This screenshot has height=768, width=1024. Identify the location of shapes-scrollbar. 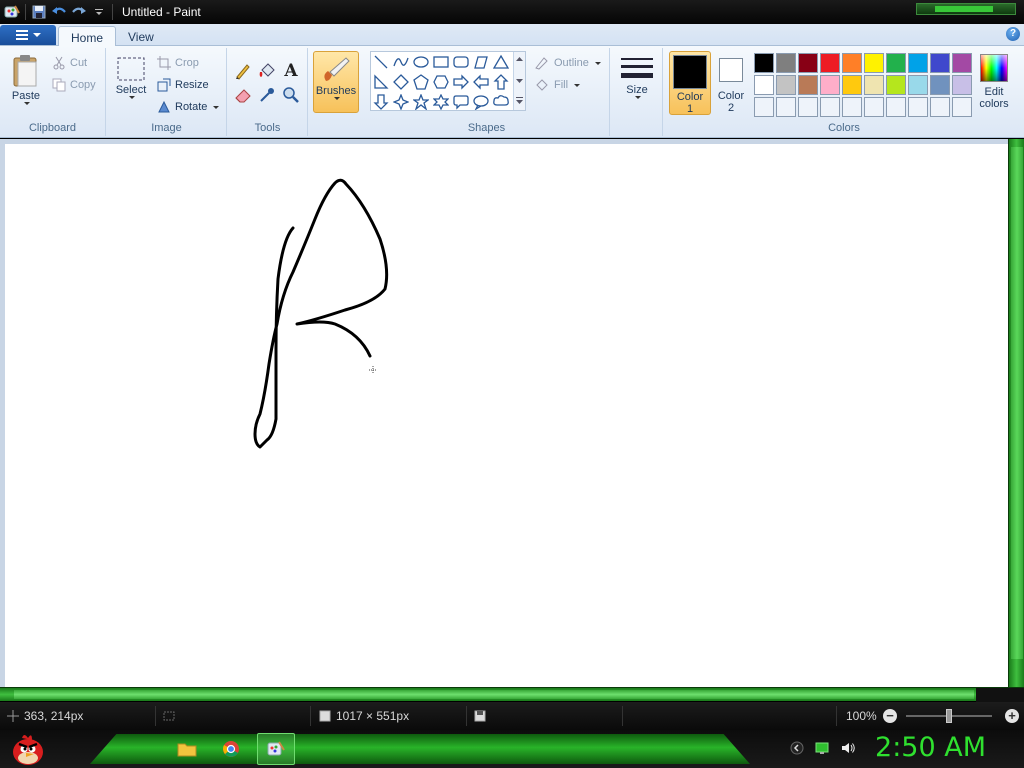
(519, 81).